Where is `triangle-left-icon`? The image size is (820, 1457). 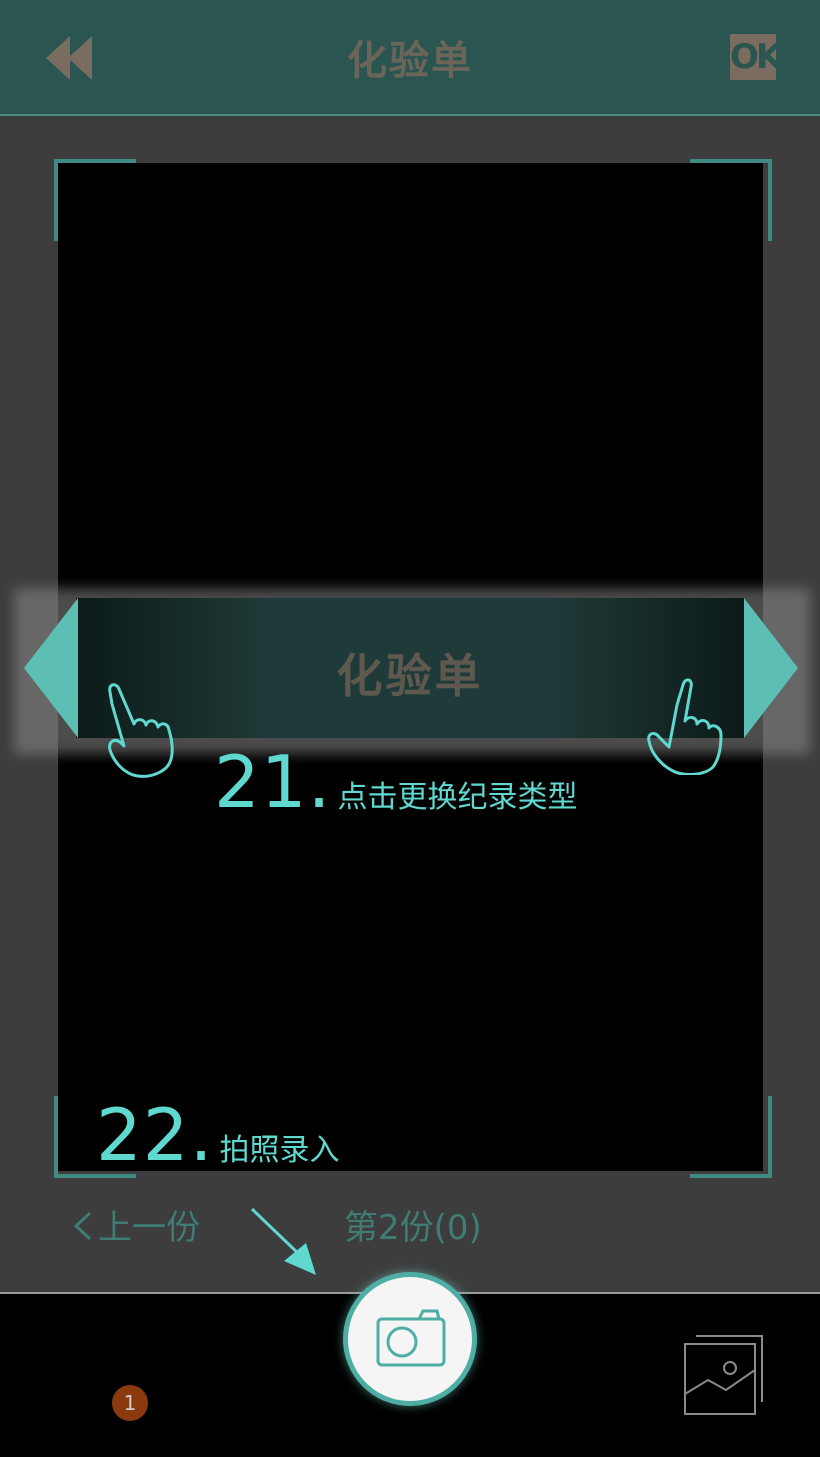 triangle-left-icon is located at coordinates (51, 668).